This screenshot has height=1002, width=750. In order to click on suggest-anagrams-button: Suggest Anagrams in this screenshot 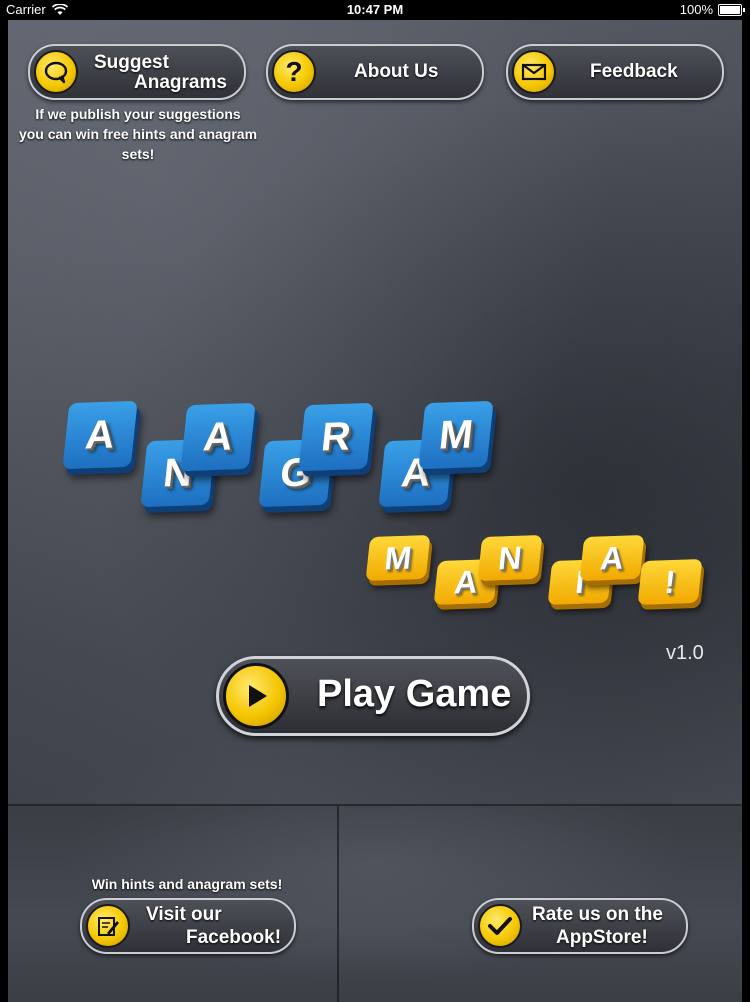, I will do `click(137, 72)`.